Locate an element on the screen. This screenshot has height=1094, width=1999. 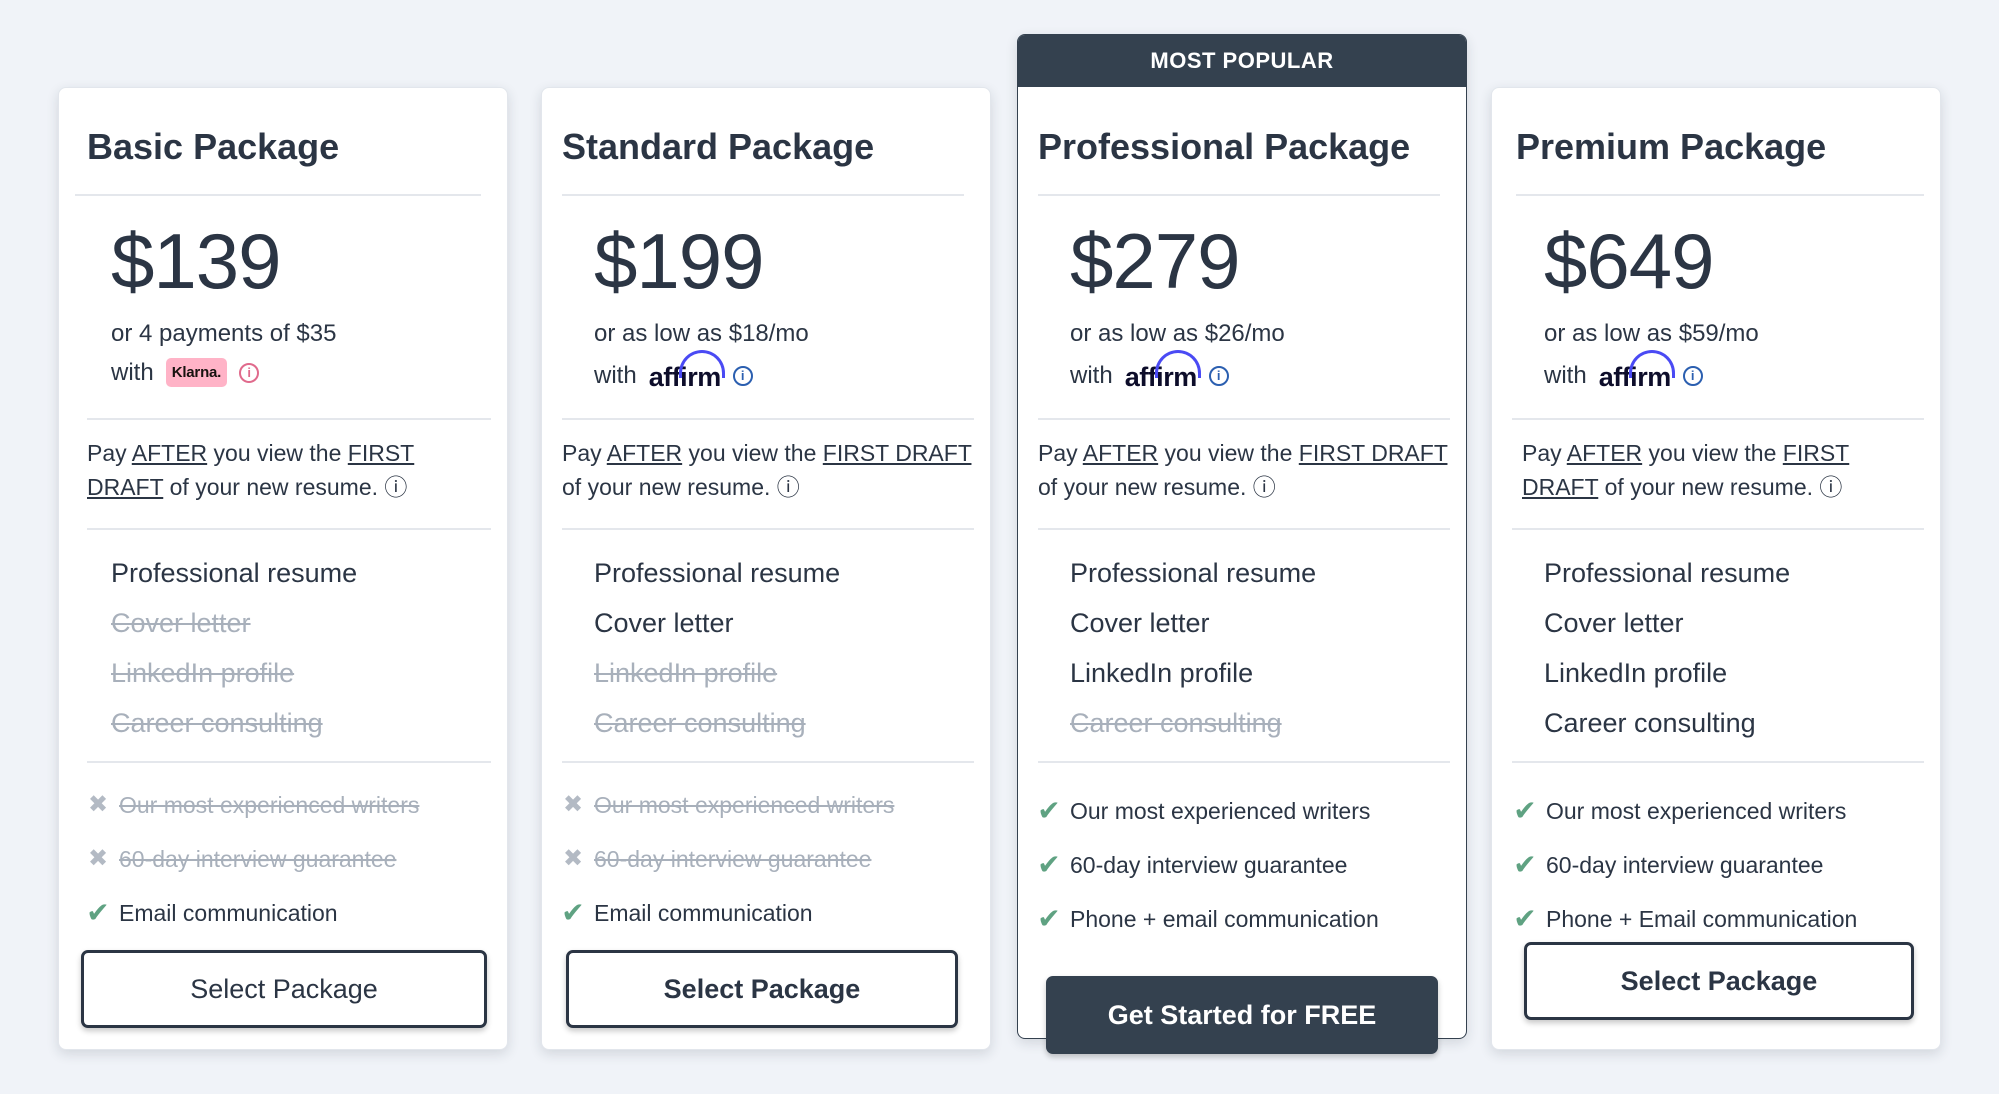
installment-text: or as low as $26/mo is located at coordinates (1177, 333).